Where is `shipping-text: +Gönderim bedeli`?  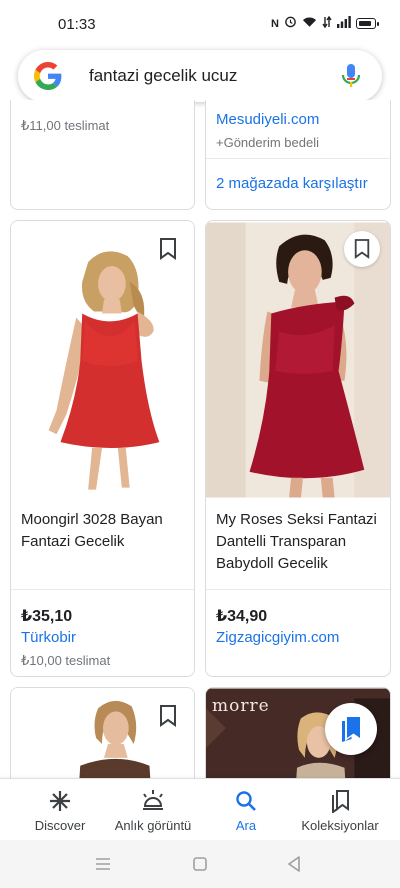
shipping-text: +Gönderim bedeli is located at coordinates (267, 142).